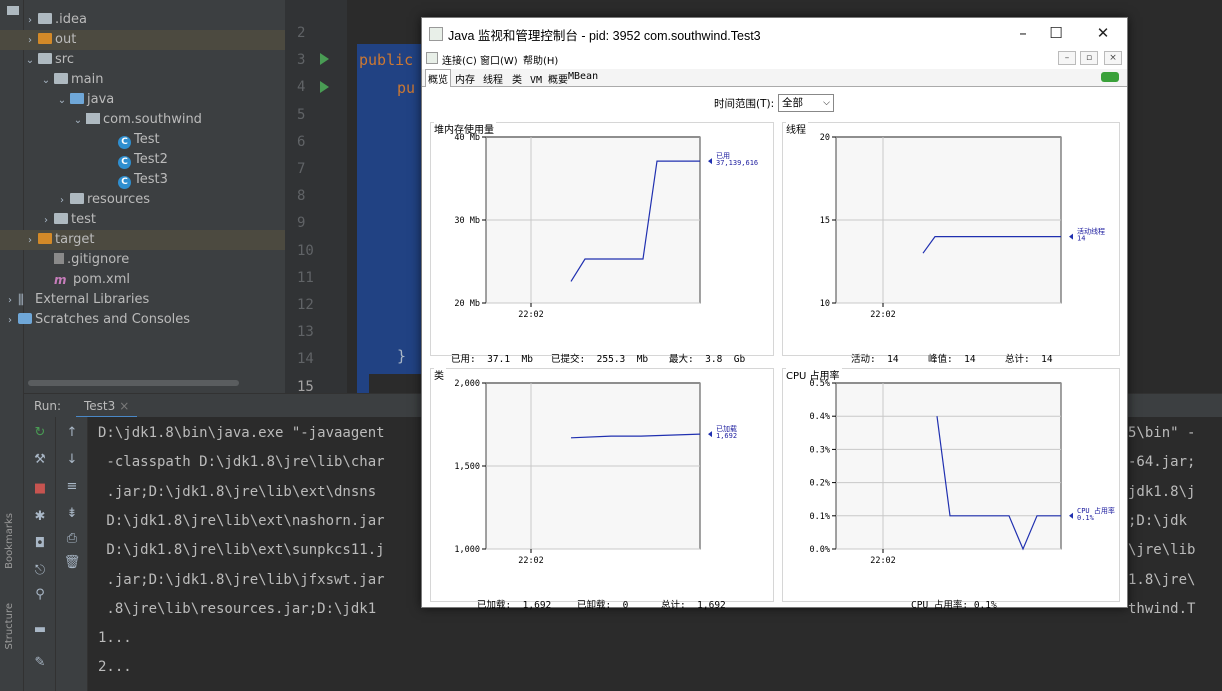  What do you see at coordinates (465, 78) in the screenshot?
I see `tab-memory: 内存` at bounding box center [465, 78].